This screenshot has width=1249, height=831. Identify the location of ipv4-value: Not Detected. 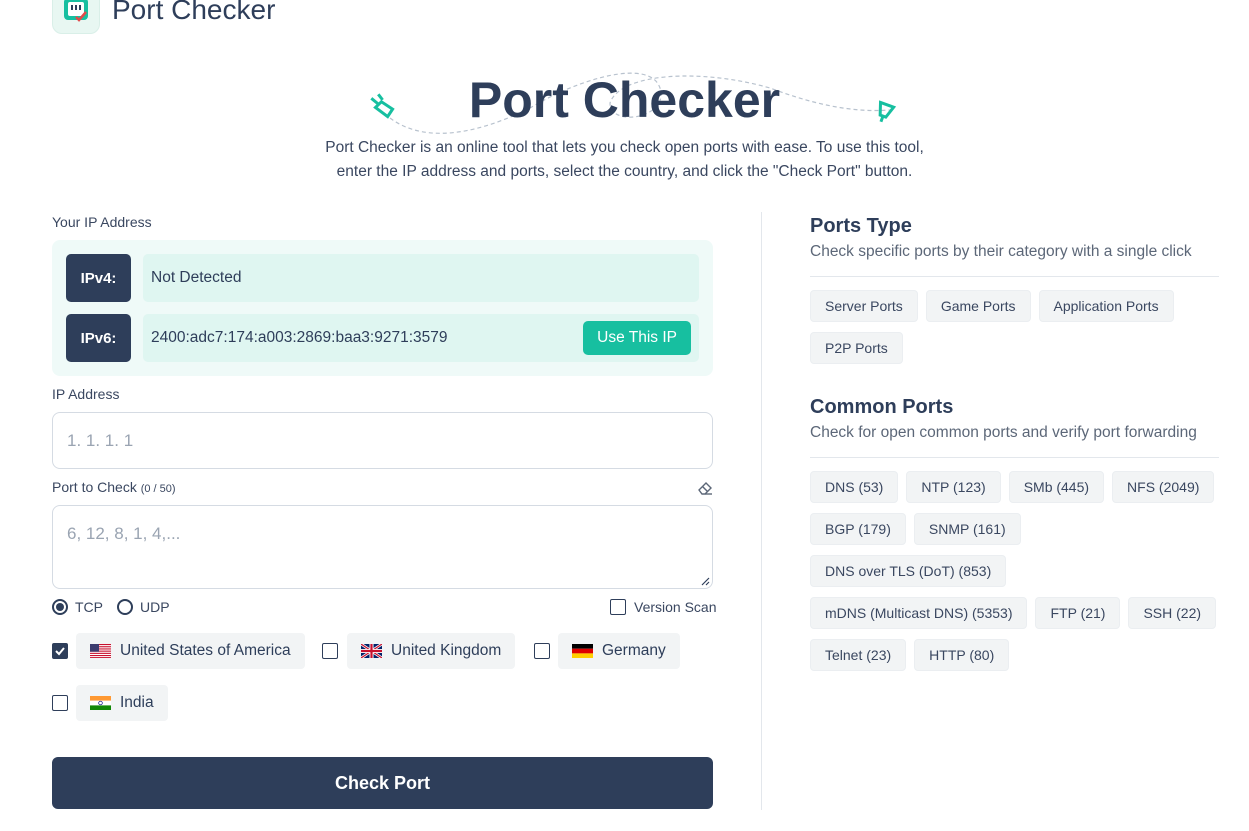
(196, 277).